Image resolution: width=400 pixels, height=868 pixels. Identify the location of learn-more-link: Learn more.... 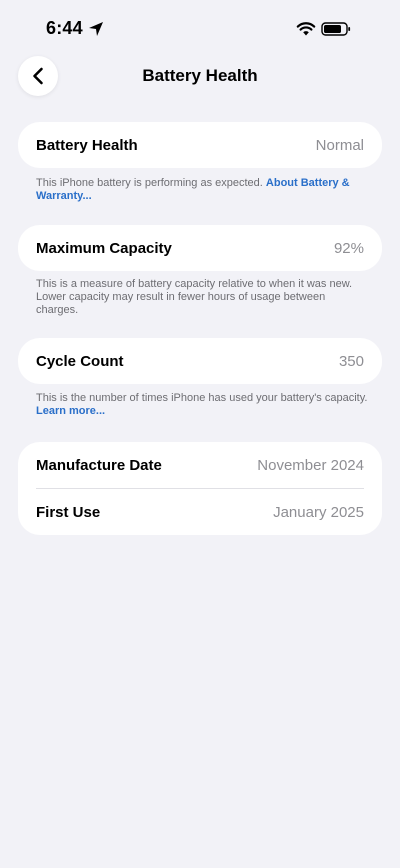
(70, 411).